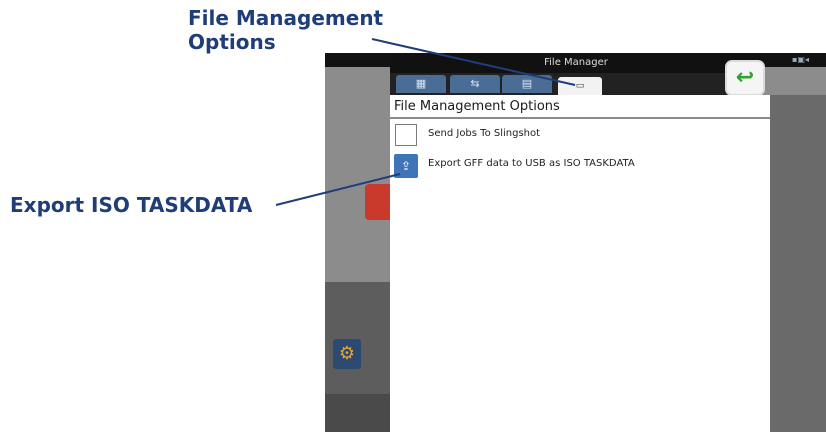 The height and width of the screenshot is (432, 826). What do you see at coordinates (576, 63) in the screenshot?
I see `window-title: File Manager` at bounding box center [576, 63].